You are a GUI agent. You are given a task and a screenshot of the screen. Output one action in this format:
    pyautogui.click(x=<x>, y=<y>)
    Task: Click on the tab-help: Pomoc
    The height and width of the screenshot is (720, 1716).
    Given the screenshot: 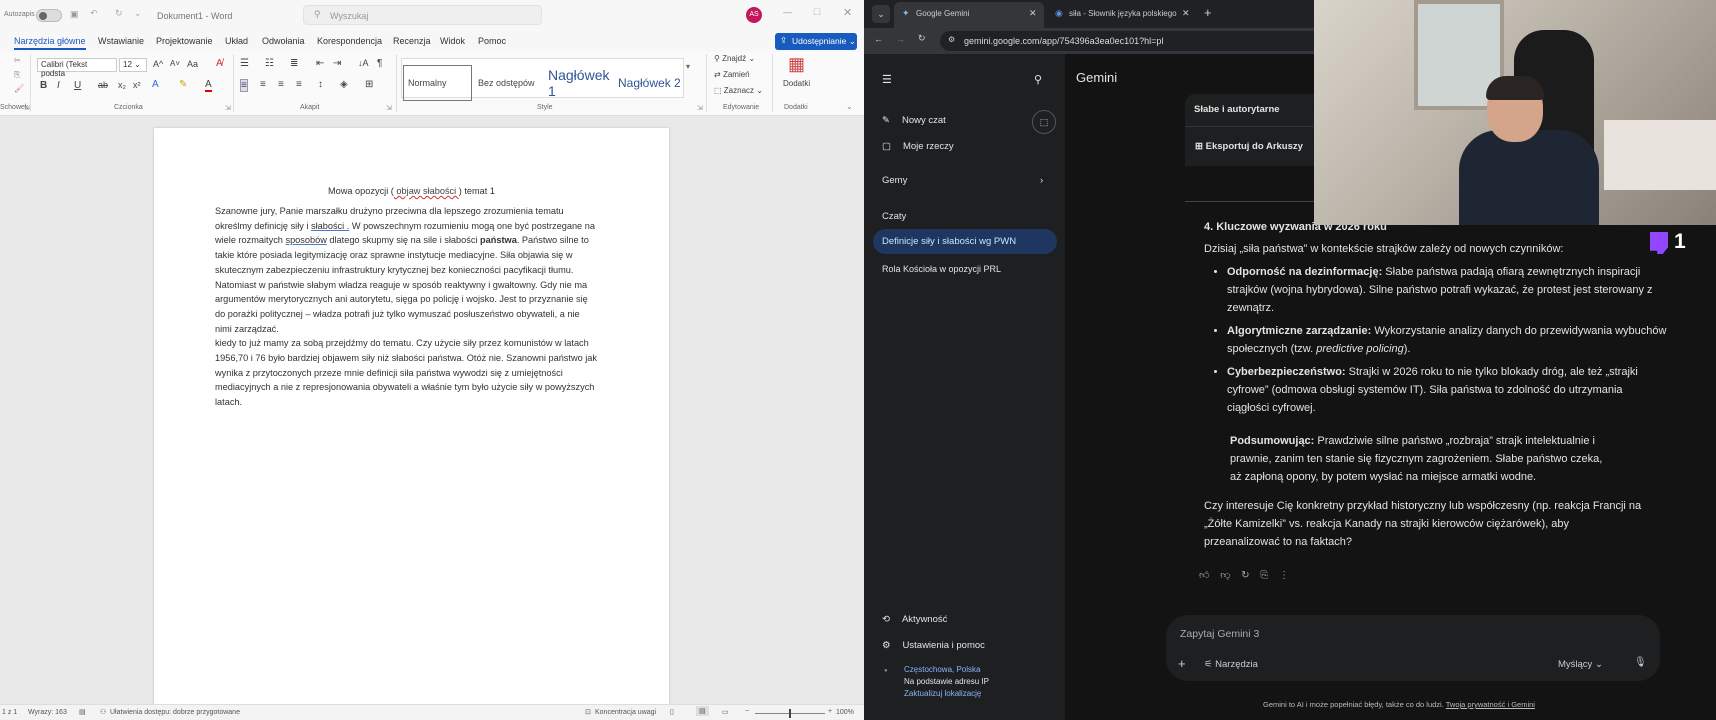 What is the action you would take?
    pyautogui.click(x=492, y=41)
    